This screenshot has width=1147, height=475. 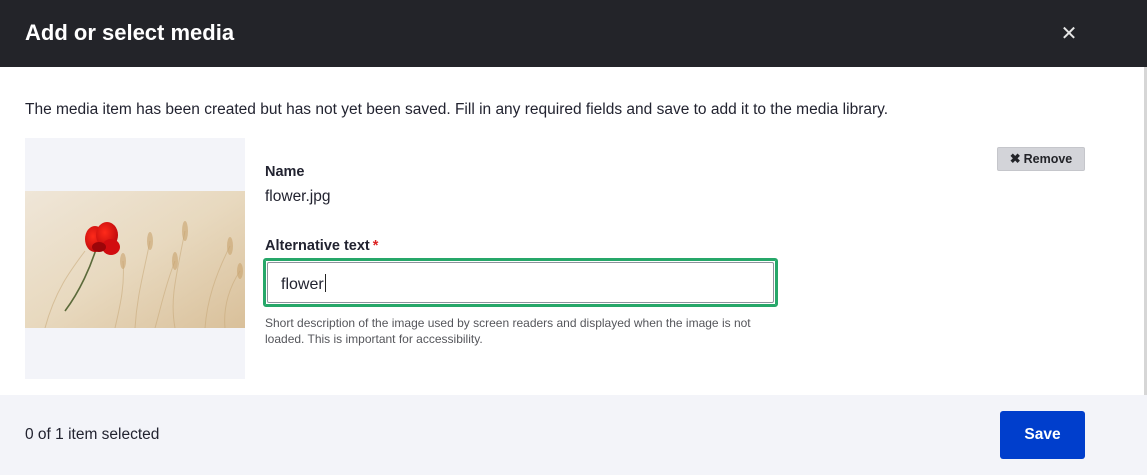 I want to click on close-icon: ✕, so click(x=1069, y=34).